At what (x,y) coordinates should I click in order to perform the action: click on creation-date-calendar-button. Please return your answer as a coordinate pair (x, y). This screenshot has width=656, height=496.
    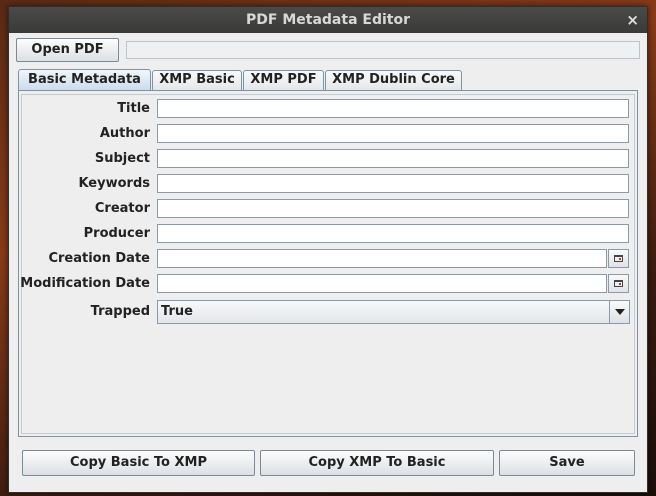
    Looking at the image, I should click on (618, 258).